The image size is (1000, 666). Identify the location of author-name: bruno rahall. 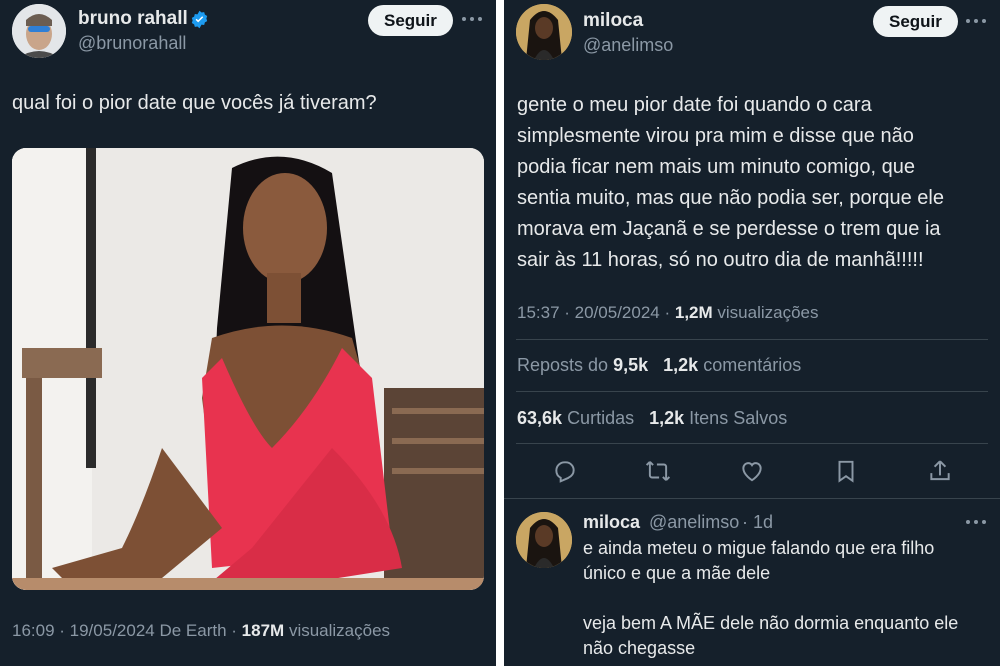
(133, 19).